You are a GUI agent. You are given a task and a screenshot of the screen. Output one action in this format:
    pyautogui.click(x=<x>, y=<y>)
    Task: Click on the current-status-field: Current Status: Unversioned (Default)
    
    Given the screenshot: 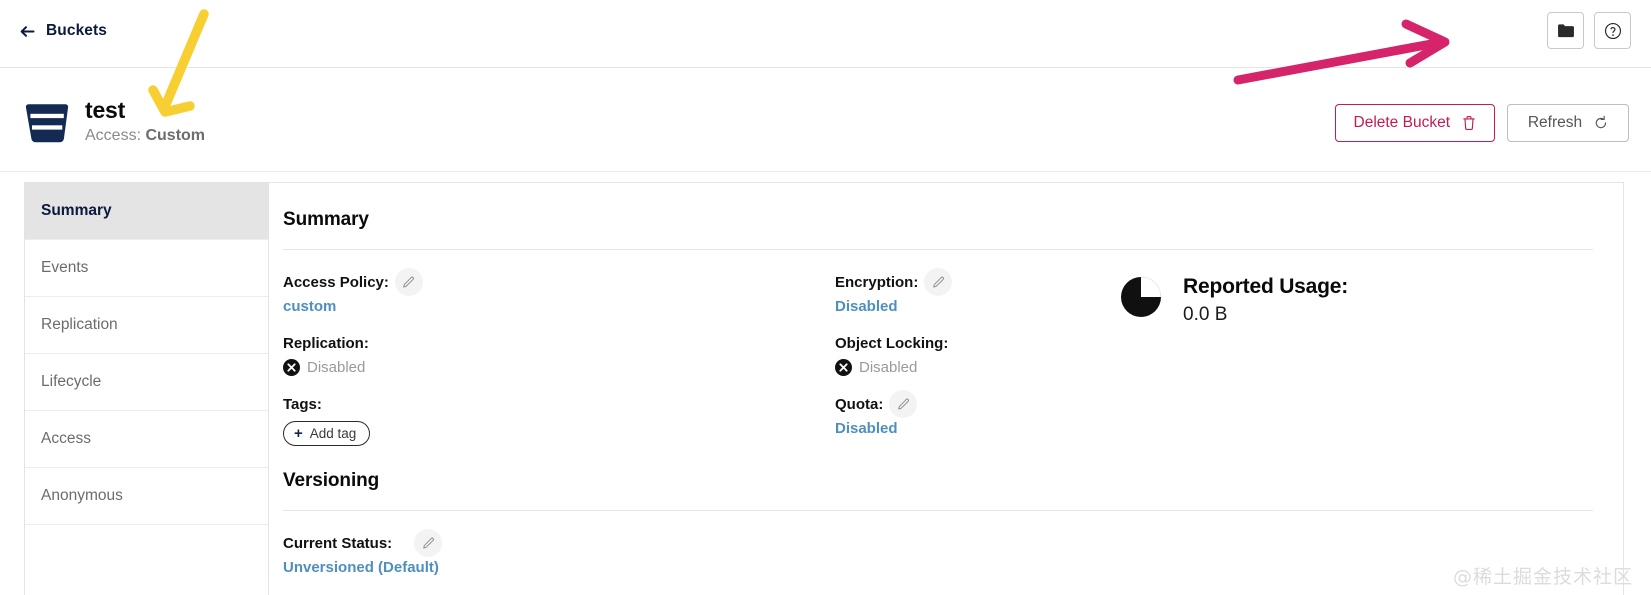 What is the action you would take?
    pyautogui.click(x=938, y=552)
    